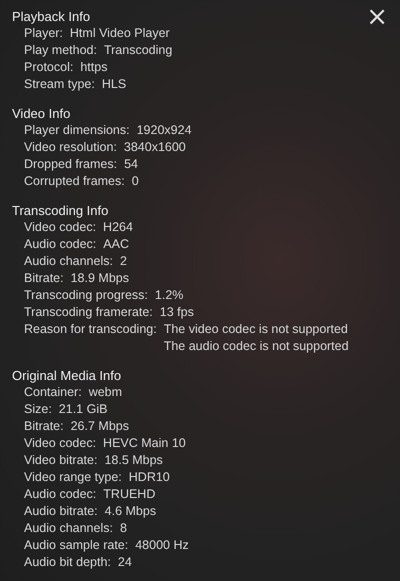 This screenshot has height=581, width=400. What do you see at coordinates (114, 84) in the screenshot?
I see `info-value: HLS` at bounding box center [114, 84].